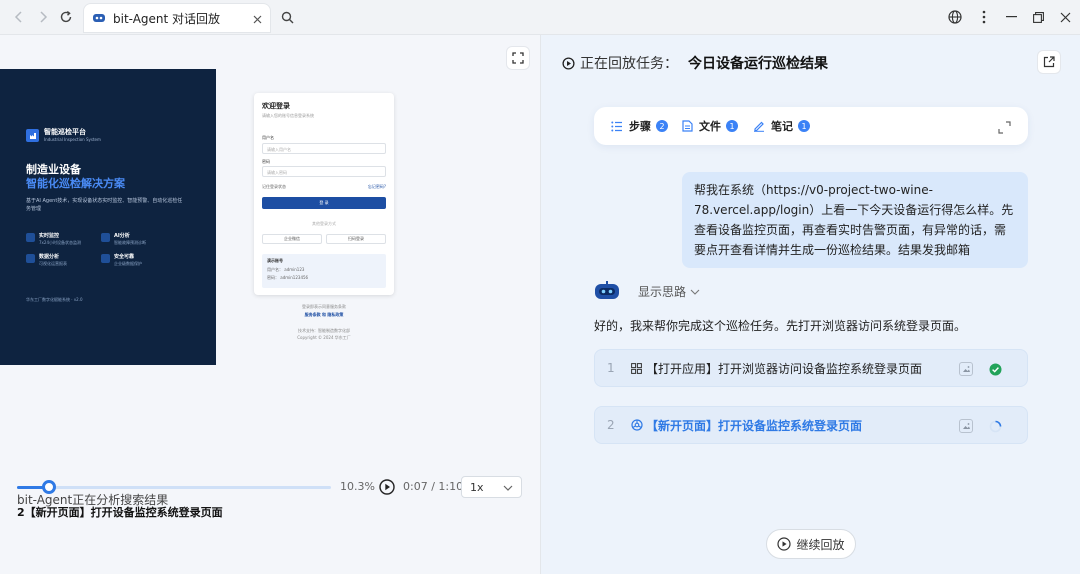 The image size is (1080, 574). What do you see at coordinates (662, 291) in the screenshot?
I see `show-thinking-label: 显示思路` at bounding box center [662, 291].